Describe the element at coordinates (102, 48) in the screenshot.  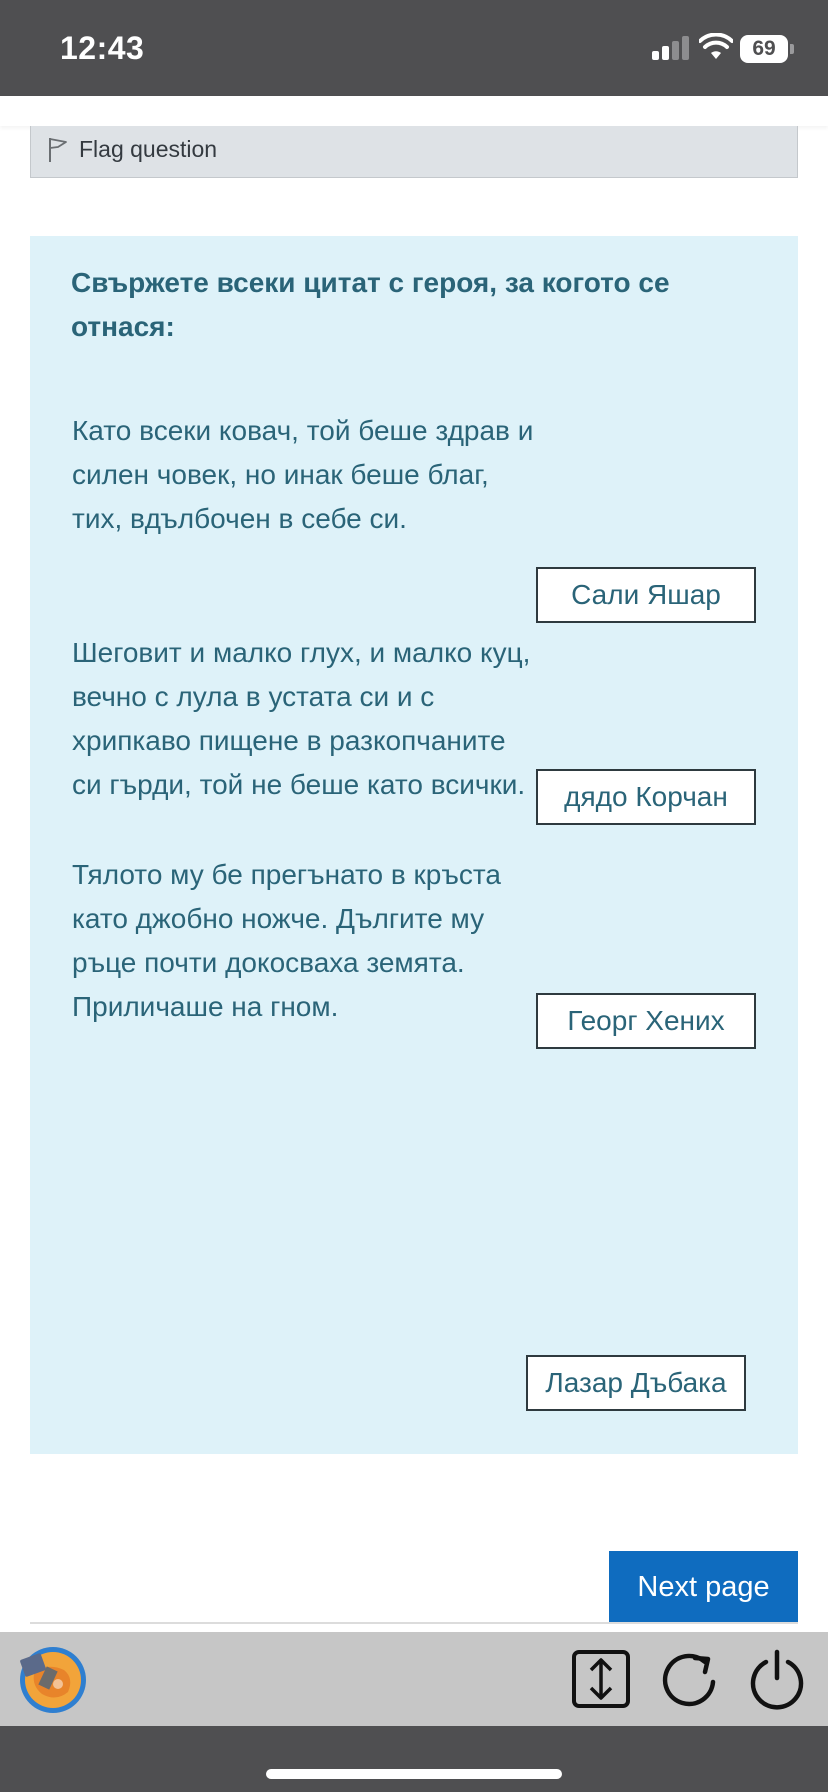
I see `status-time: 12:43` at that location.